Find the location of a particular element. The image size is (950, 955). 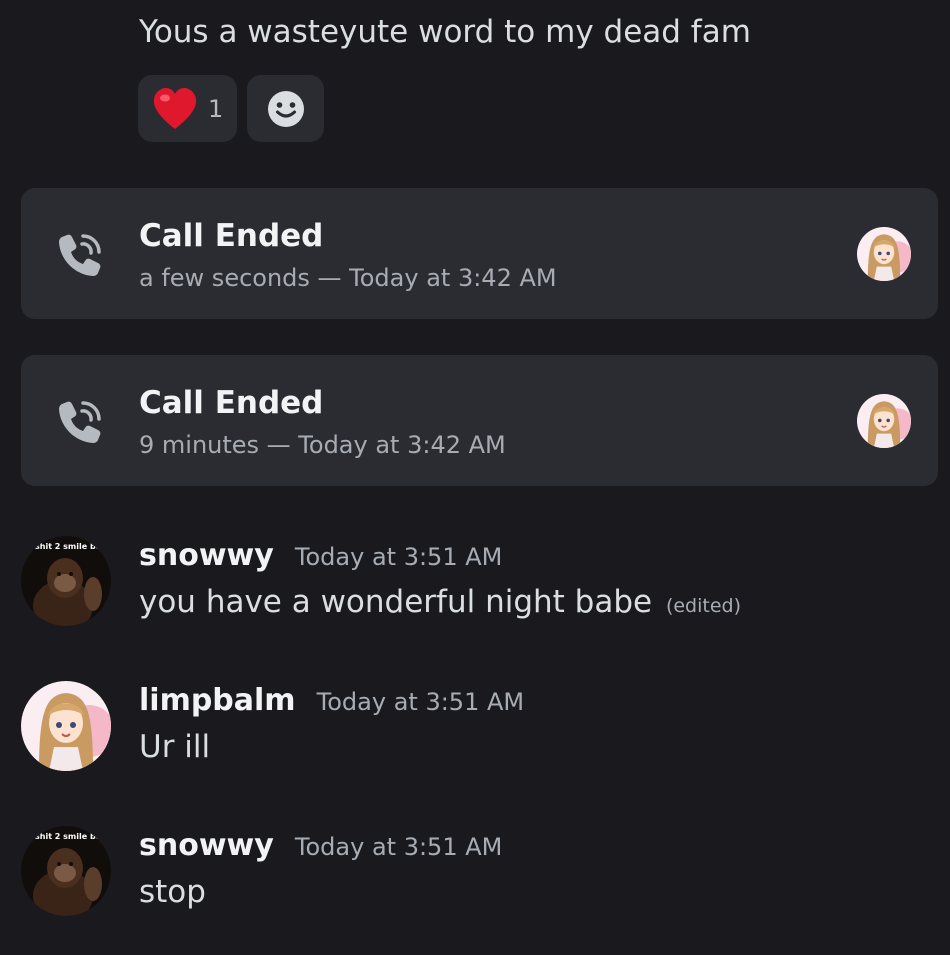

heart-reaction-button: 1 is located at coordinates (187, 108).